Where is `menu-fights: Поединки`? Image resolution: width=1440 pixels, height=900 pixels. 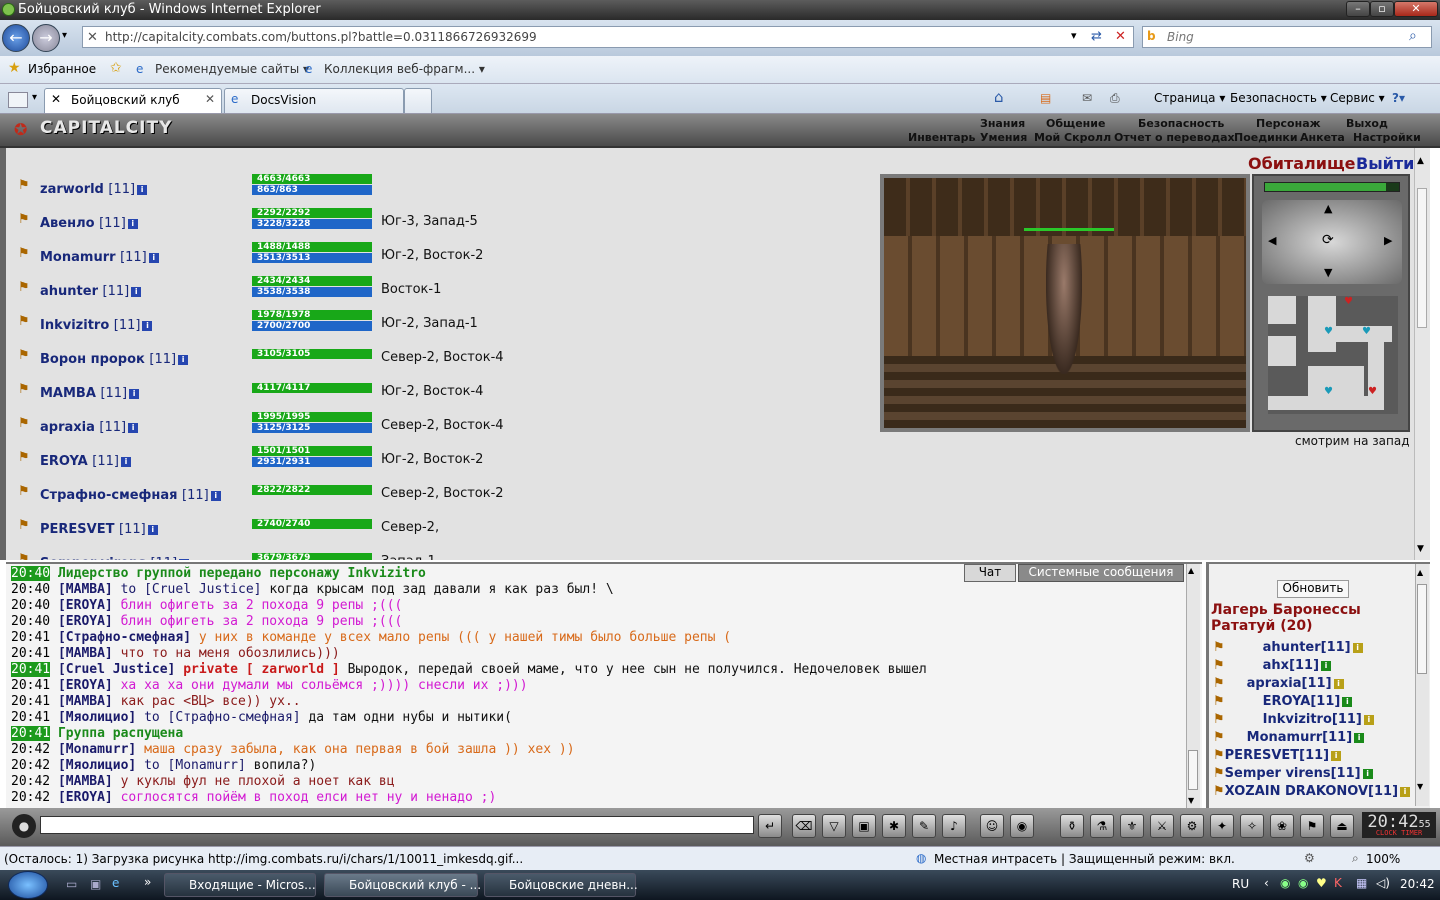
menu-fights: Поединки is located at coordinates (1266, 137).